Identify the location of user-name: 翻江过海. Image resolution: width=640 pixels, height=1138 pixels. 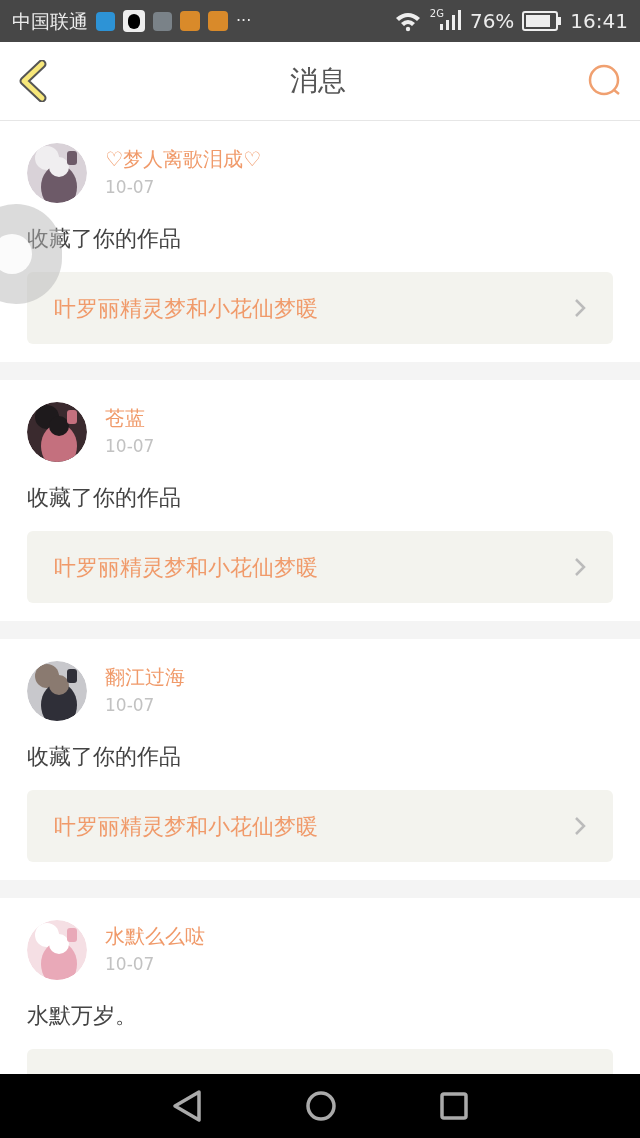
(145, 677).